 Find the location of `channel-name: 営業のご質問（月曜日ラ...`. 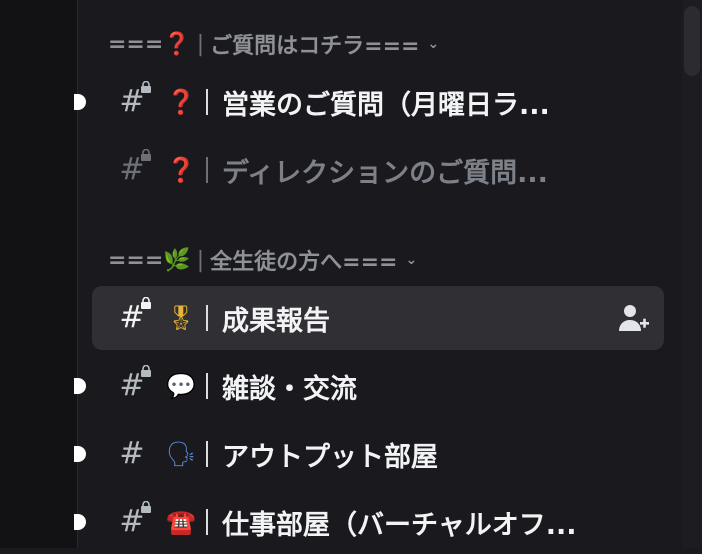

channel-name: 営業のご質問（月曜日ラ... is located at coordinates (386, 105).